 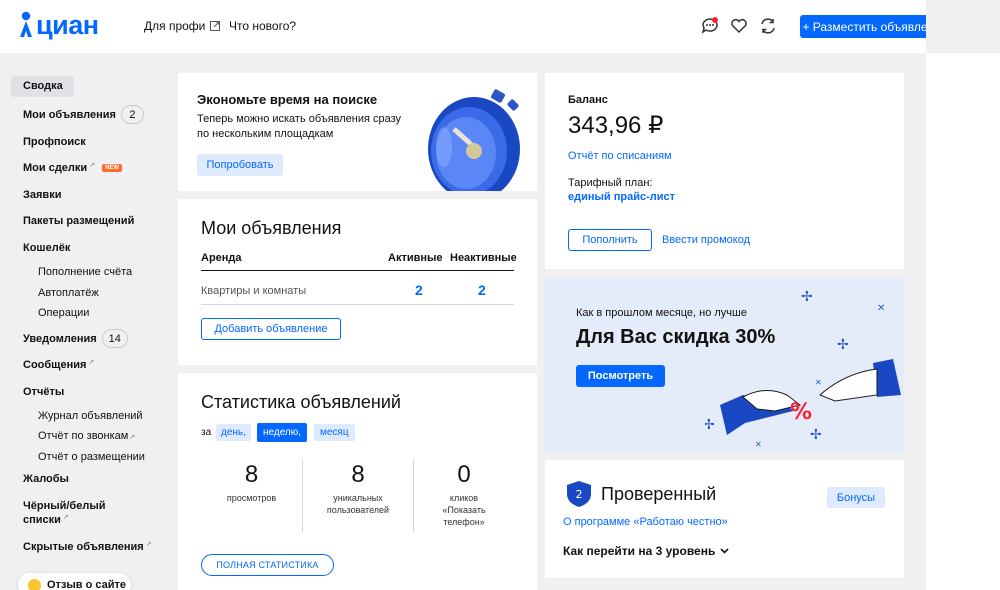 I want to click on try-button: Попробовать, so click(x=240, y=165).